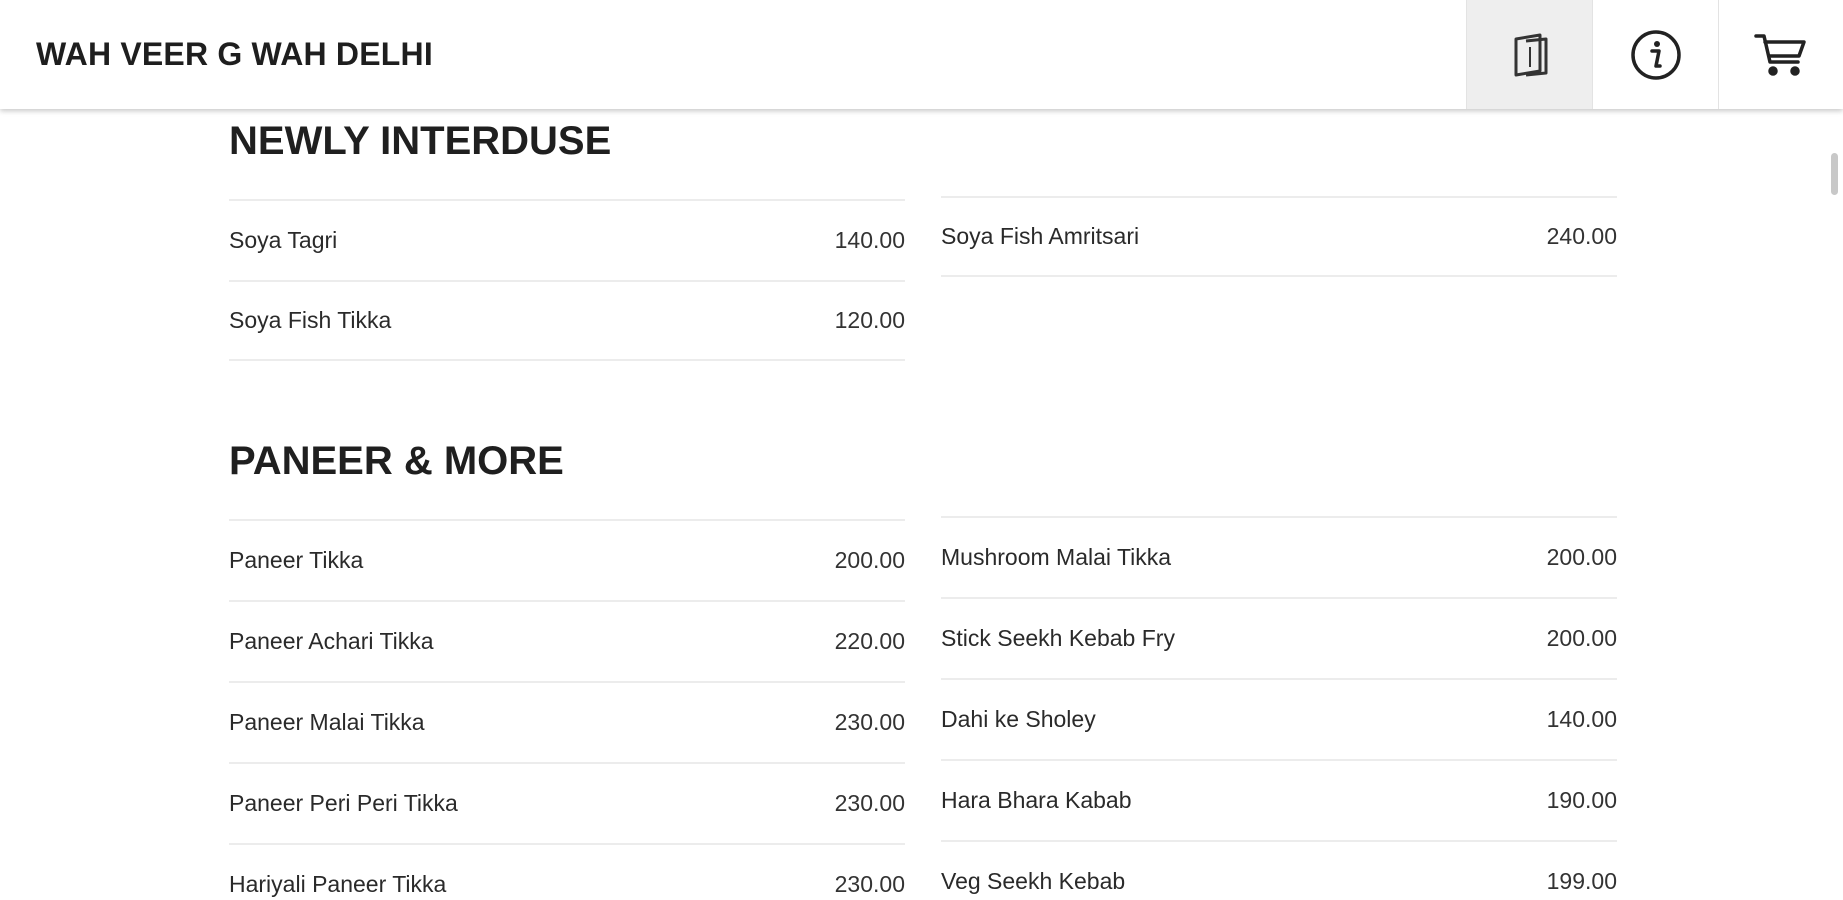 This screenshot has height=900, width=1843. Describe the element at coordinates (420, 141) in the screenshot. I see `section-title: NEWLY INTERDUSE` at that location.